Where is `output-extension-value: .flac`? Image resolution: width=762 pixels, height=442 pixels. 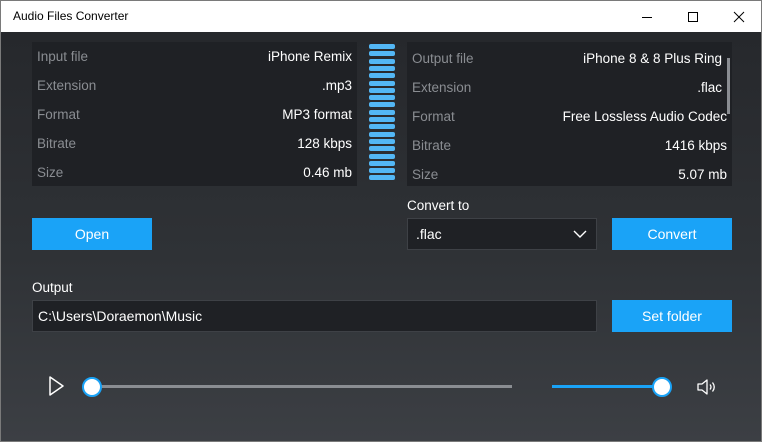 output-extension-value: .flac is located at coordinates (709, 87).